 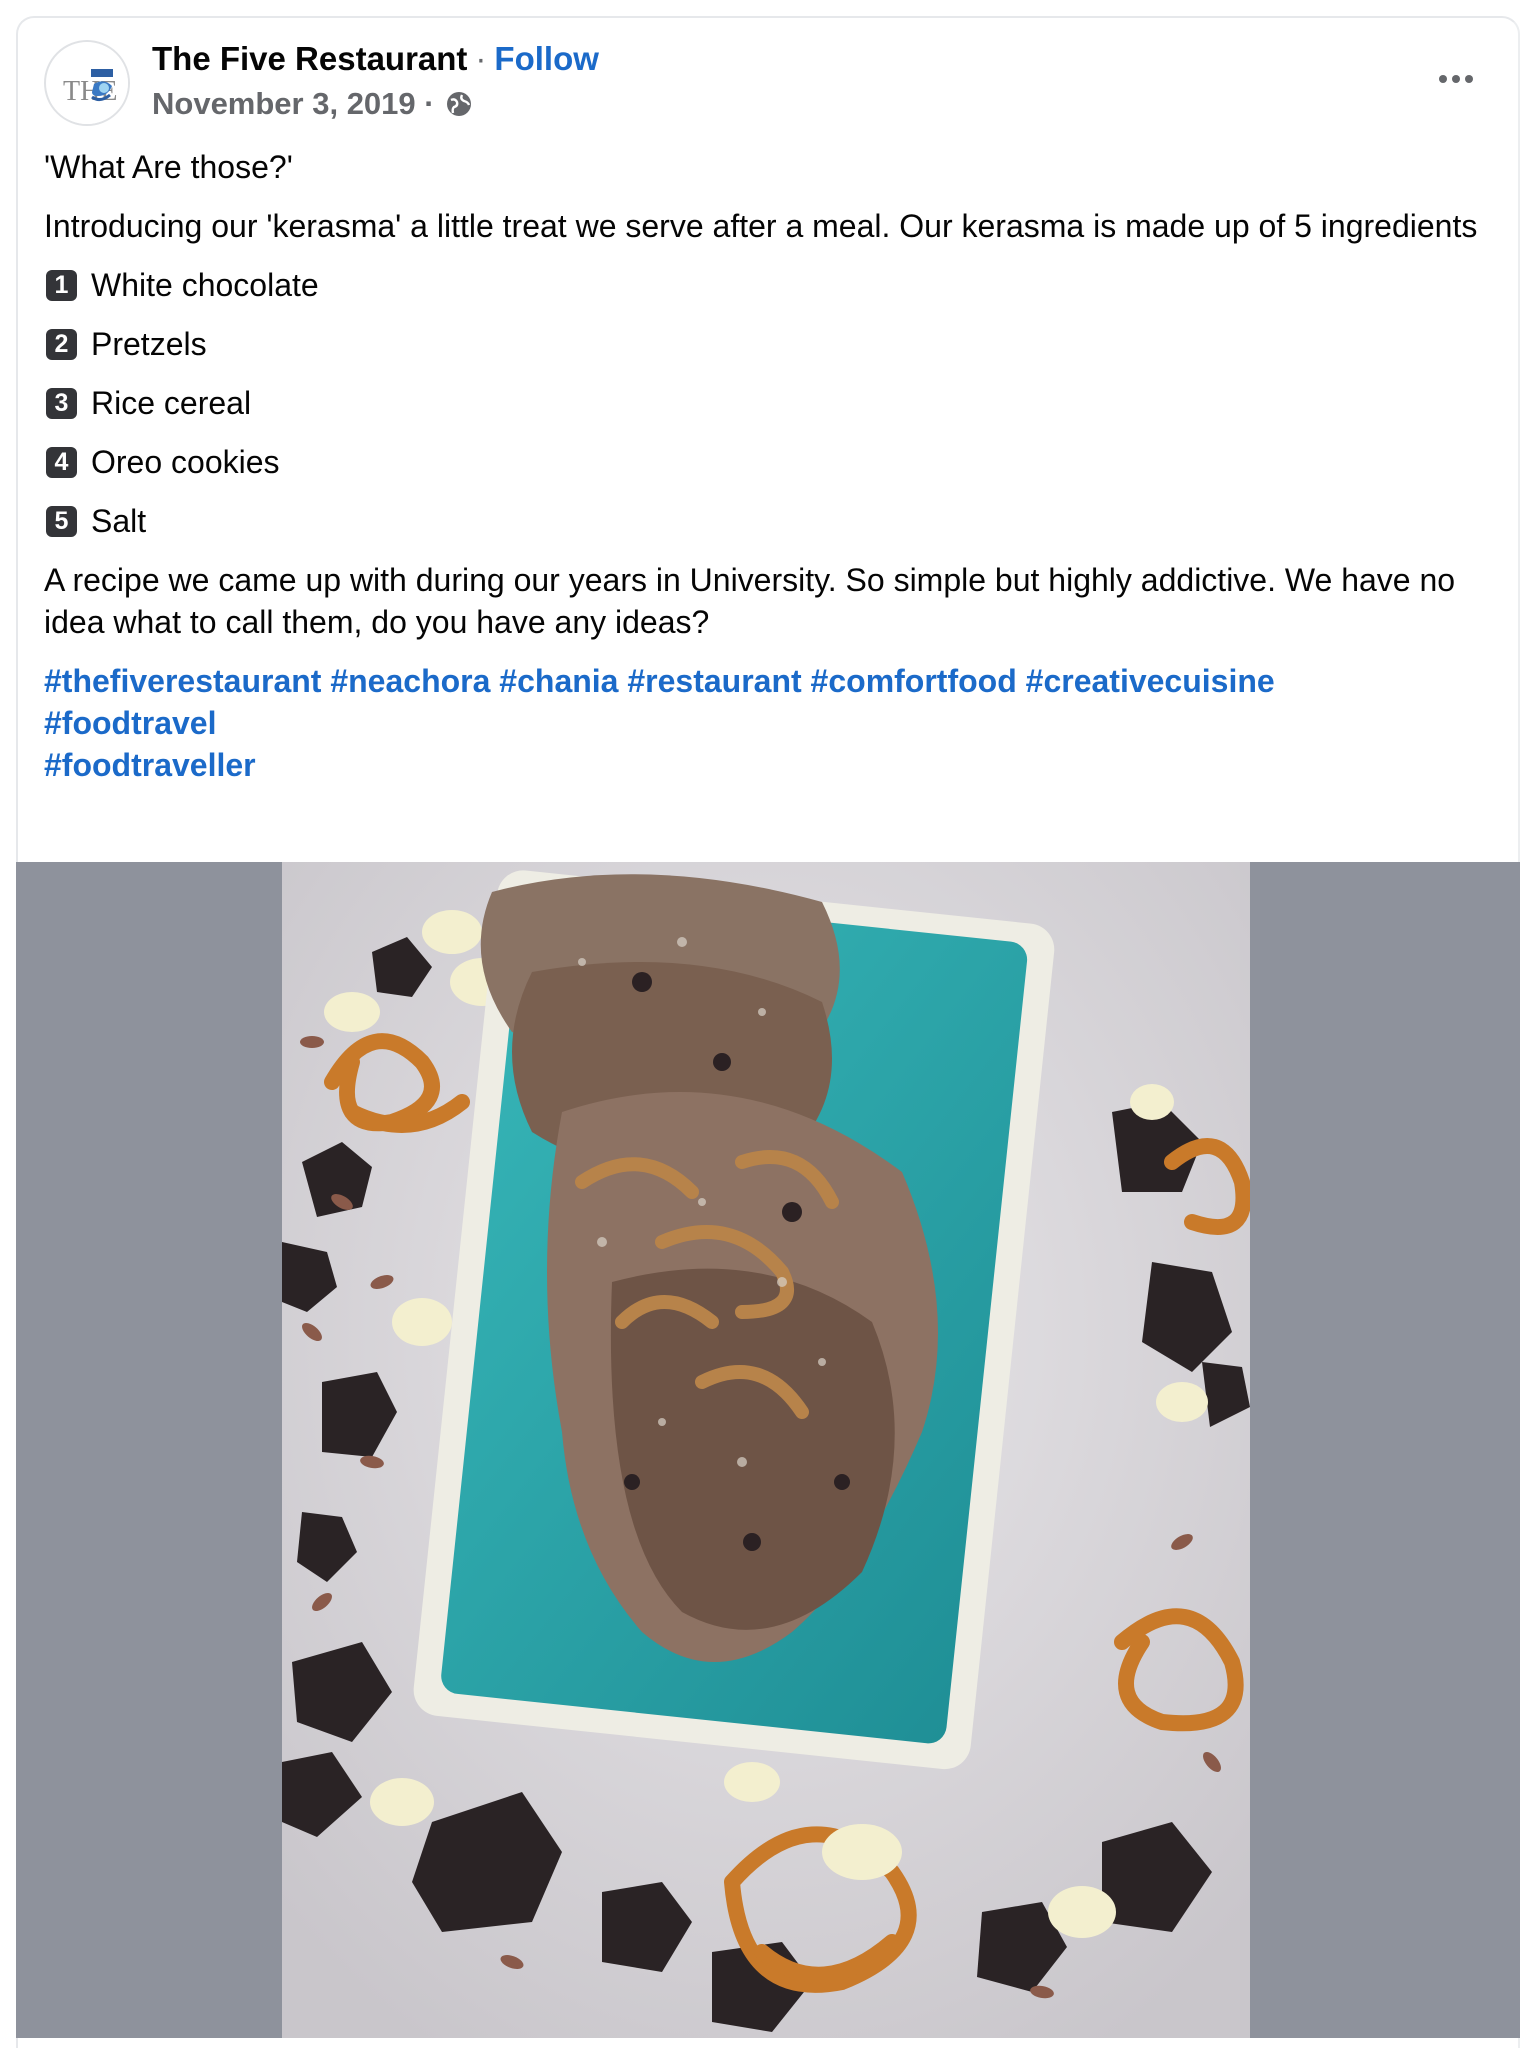 What do you see at coordinates (182, 681) in the screenshot?
I see `hashtag-link: #thefiverestaurant` at bounding box center [182, 681].